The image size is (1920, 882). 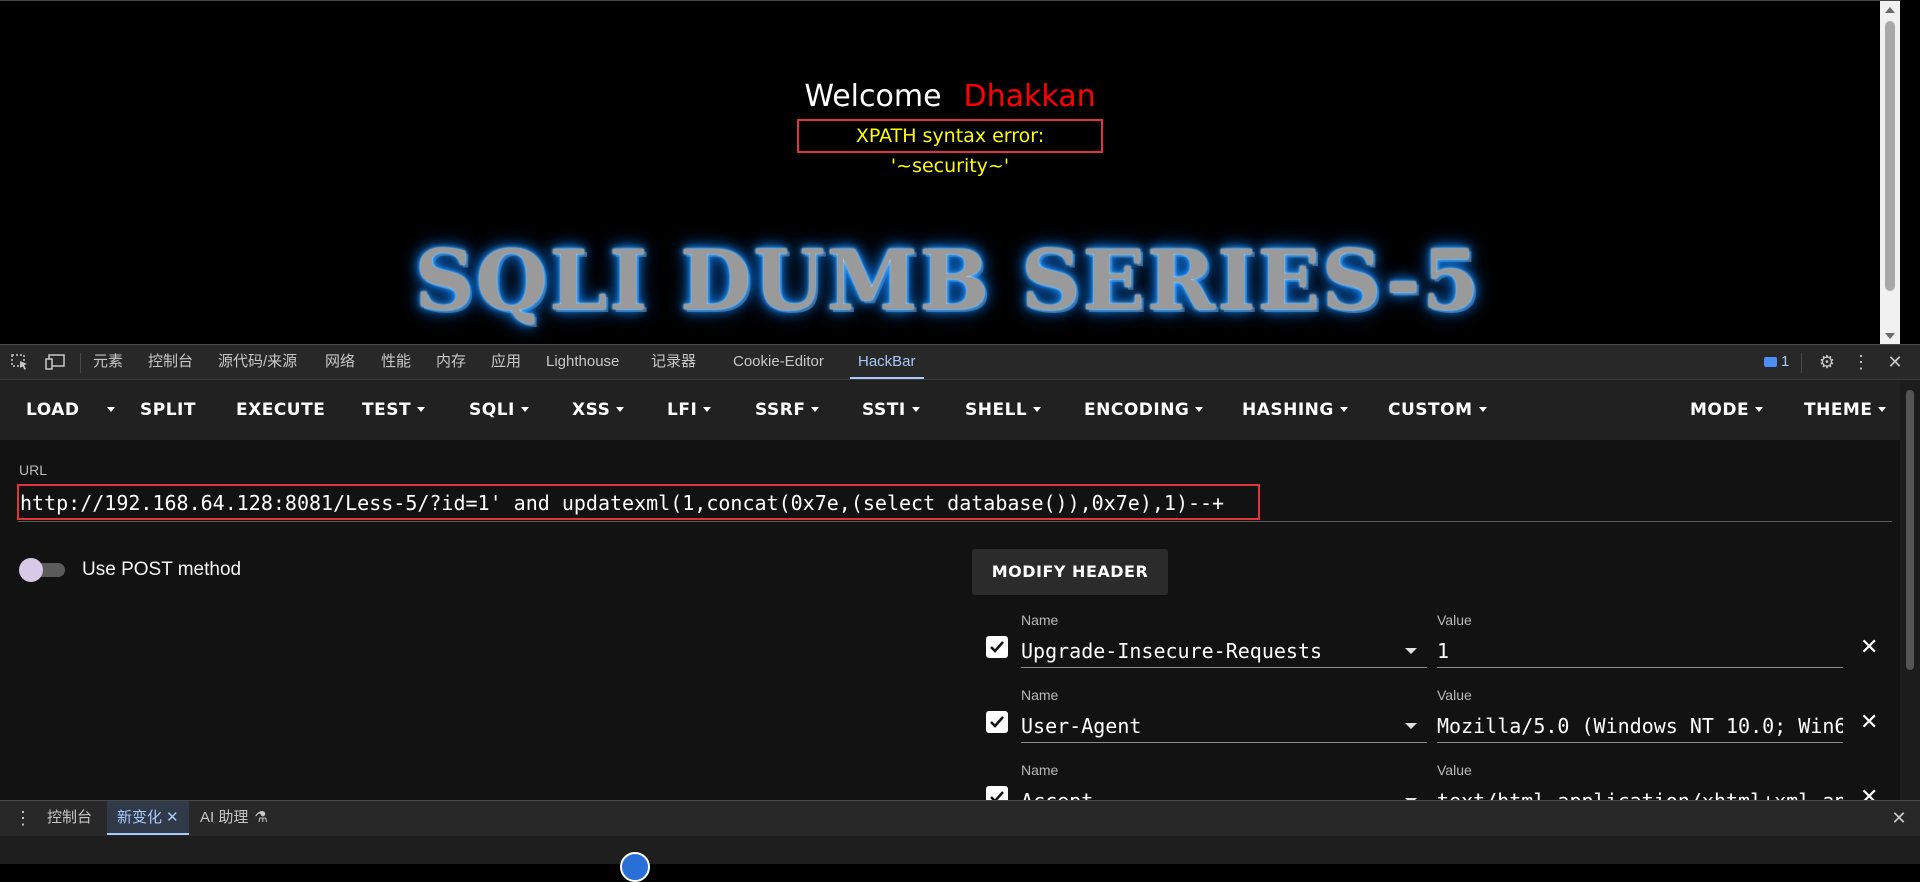 I want to click on custom-menu: CUSTOM, so click(x=1437, y=410).